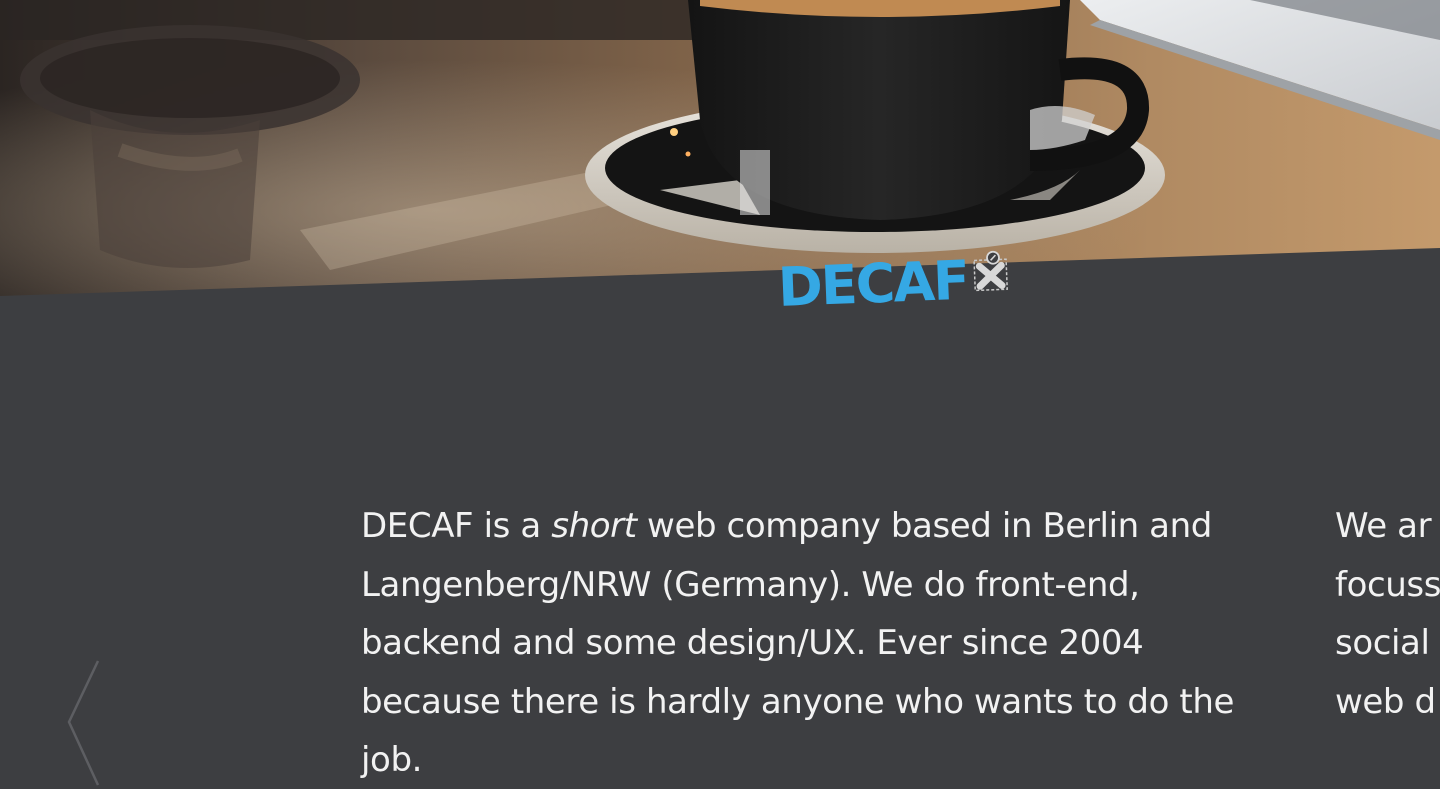 The width and height of the screenshot is (1440, 789). Describe the element at coordinates (991, 271) in the screenshot. I see `plus-badge-icon` at that location.